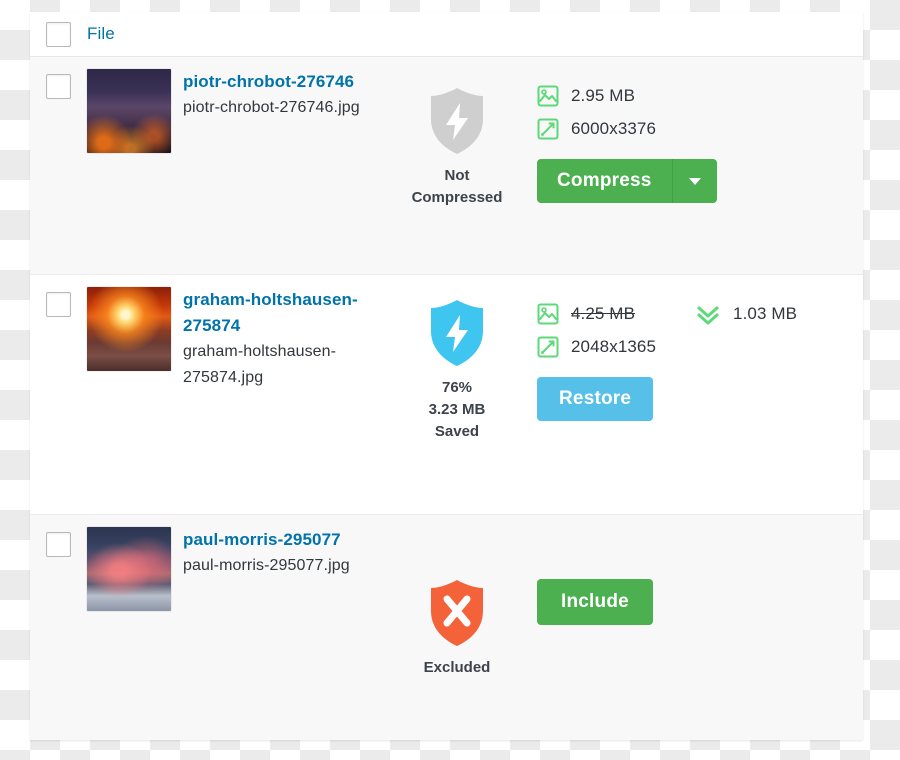  I want to click on file-dimensions-row: 6000x3376, so click(700, 128).